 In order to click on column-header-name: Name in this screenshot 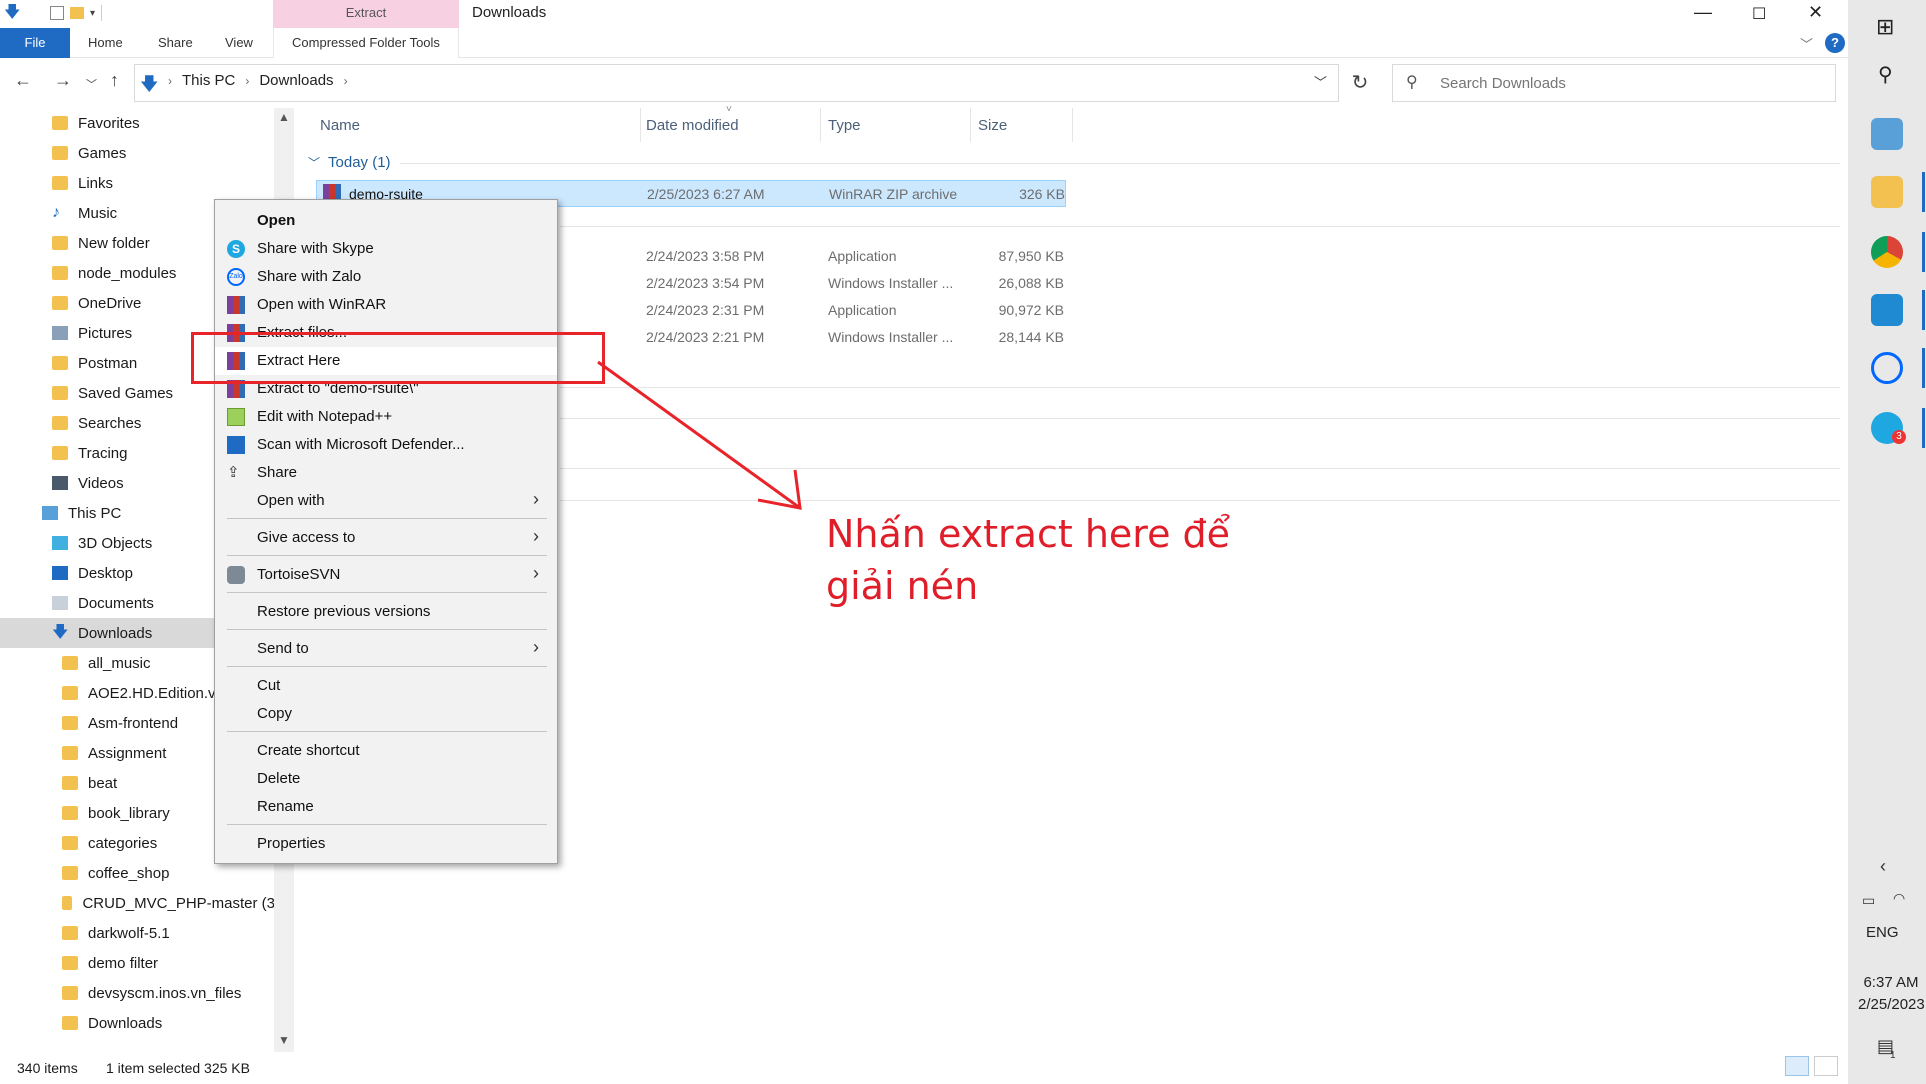, I will do `click(340, 125)`.